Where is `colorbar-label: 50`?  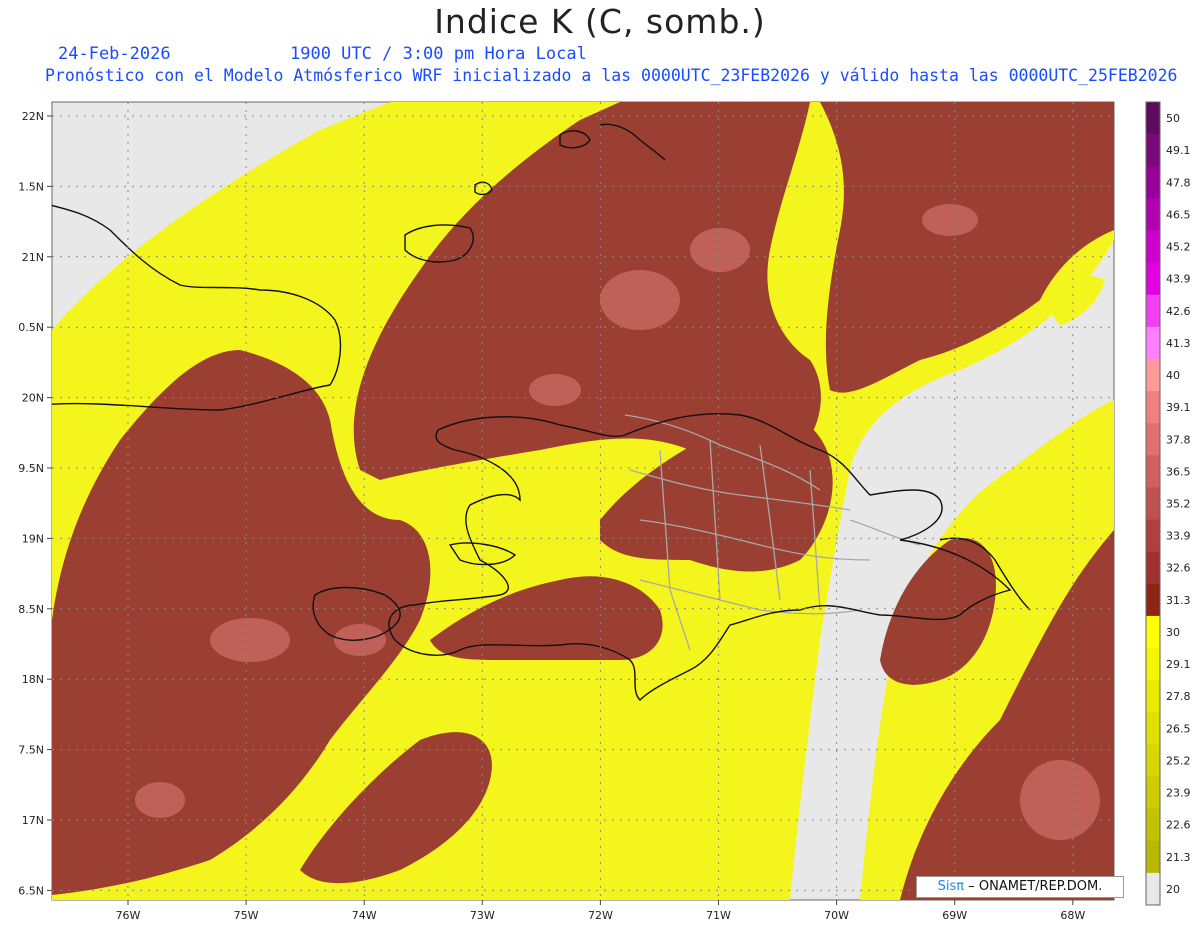
colorbar-label: 50 is located at coordinates (1173, 118).